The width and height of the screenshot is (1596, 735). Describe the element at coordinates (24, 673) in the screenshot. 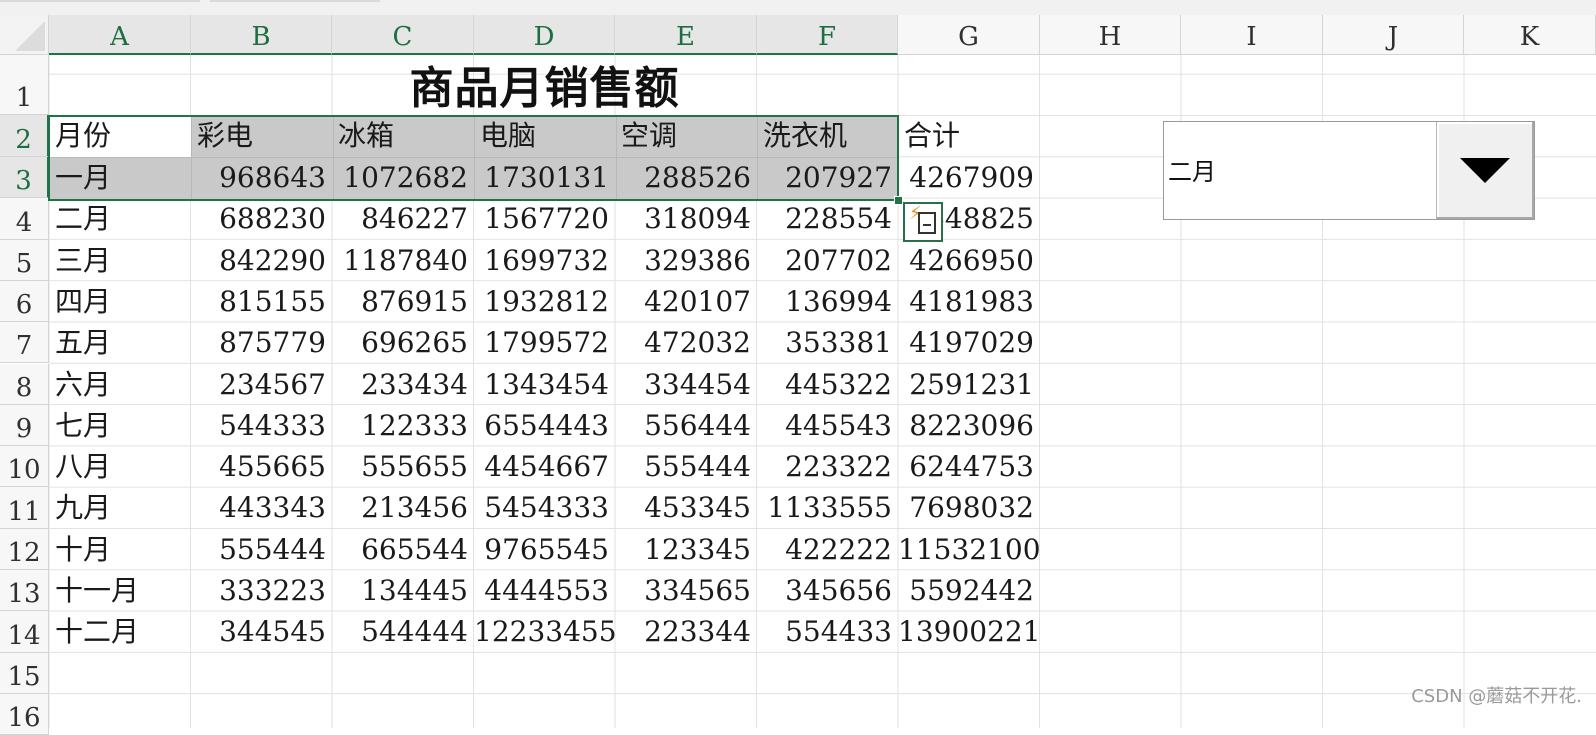

I see `row-header-15: 15` at that location.